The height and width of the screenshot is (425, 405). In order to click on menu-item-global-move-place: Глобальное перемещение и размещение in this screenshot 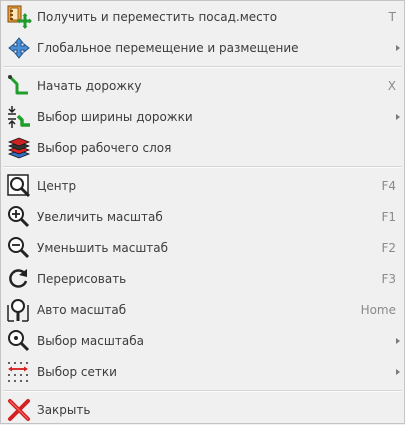, I will do `click(202, 47)`.